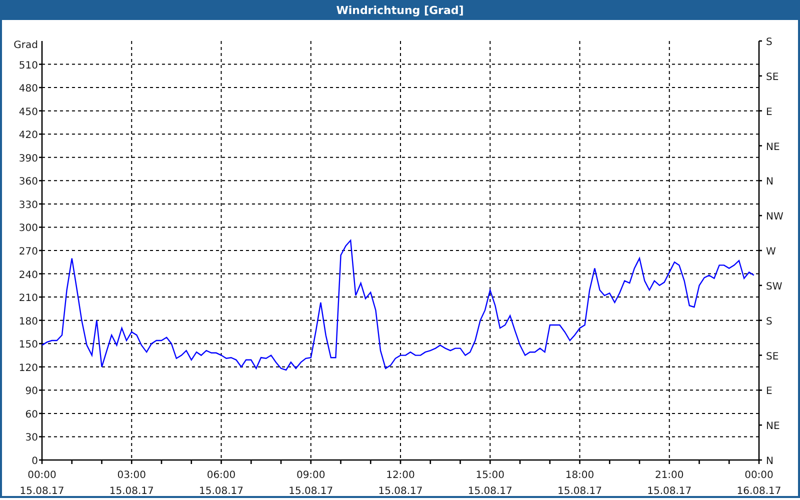  Describe the element at coordinates (771, 252) in the screenshot. I see `compass-label: W` at that location.